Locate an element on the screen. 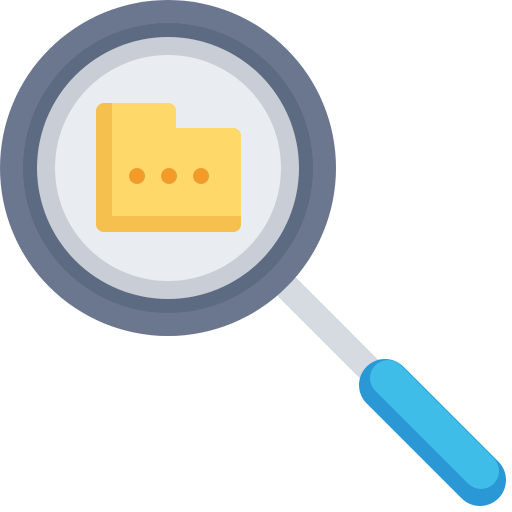 This screenshot has width=512, height=512. magnifier-handle-icon is located at coordinates (432, 432).